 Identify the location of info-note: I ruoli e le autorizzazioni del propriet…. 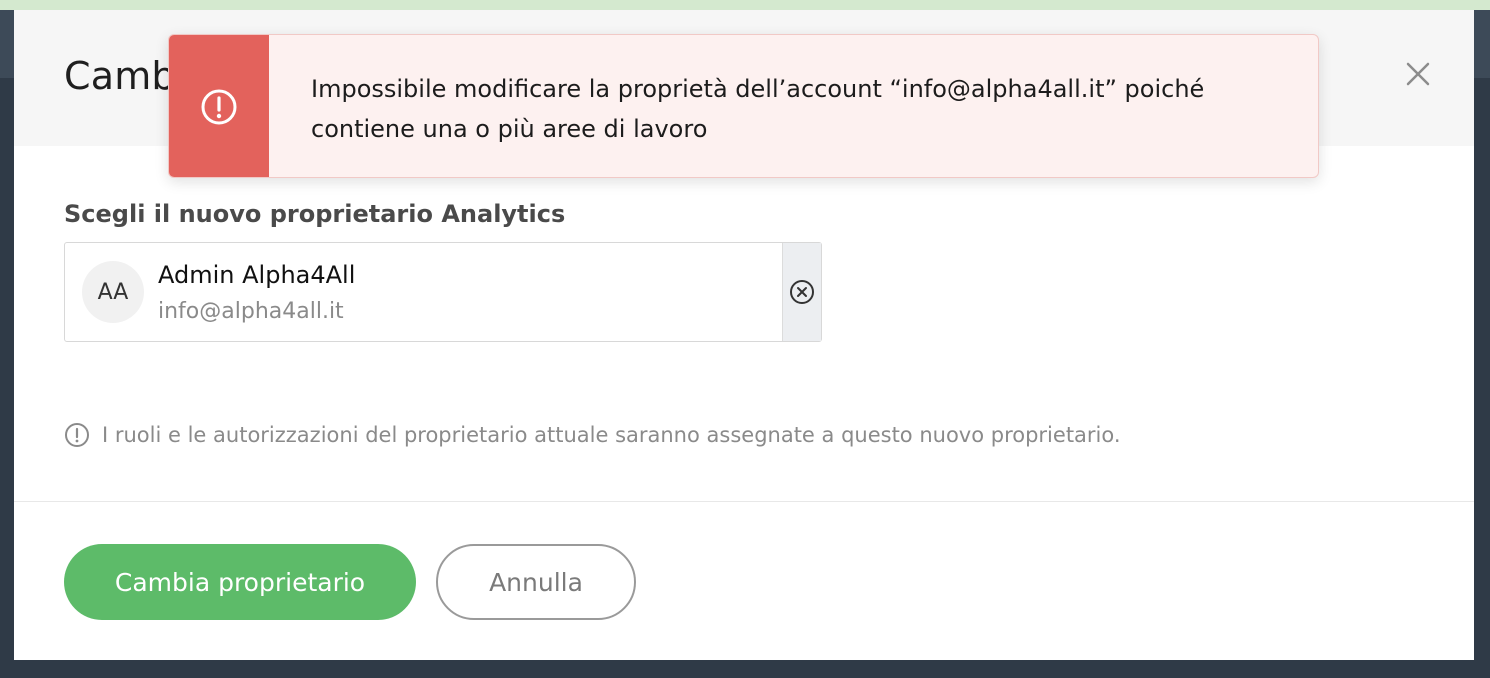
(592, 435).